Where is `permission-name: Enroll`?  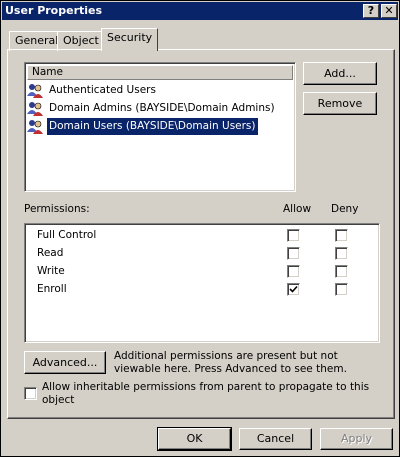
permission-name: Enroll is located at coordinates (52, 289).